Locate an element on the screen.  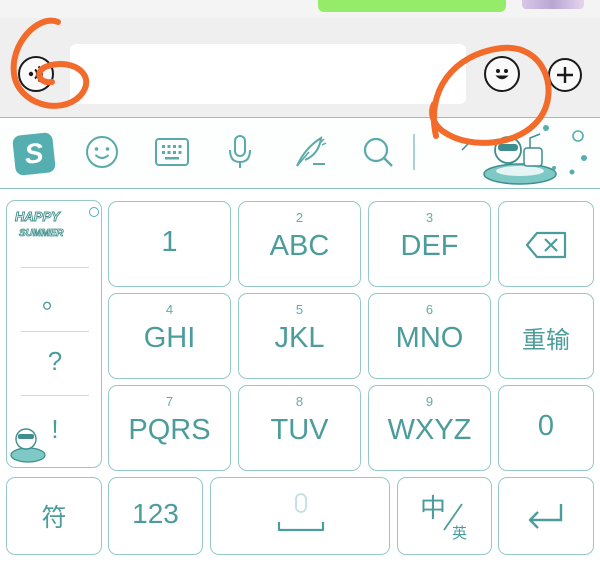
key-0: 0 is located at coordinates (546, 428).